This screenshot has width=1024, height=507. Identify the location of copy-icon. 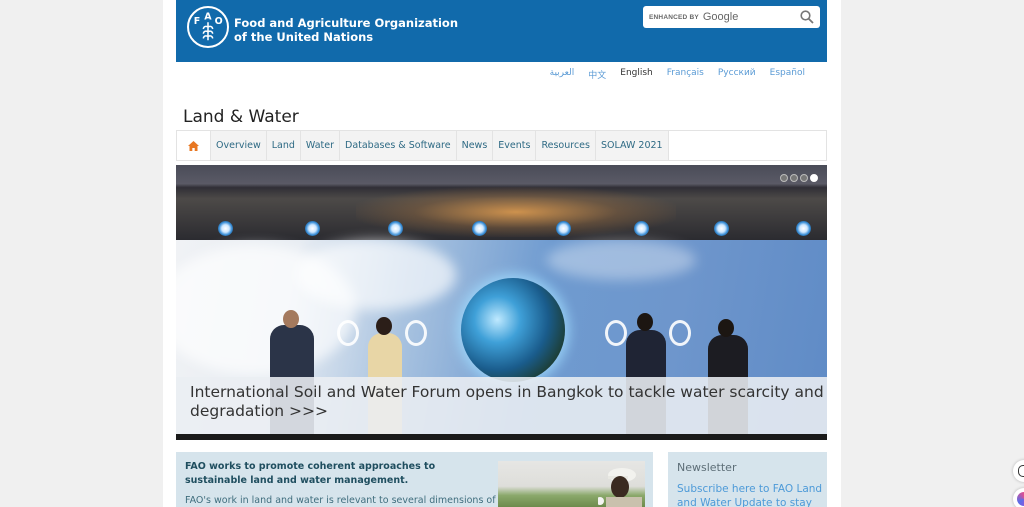
(1021, 471).